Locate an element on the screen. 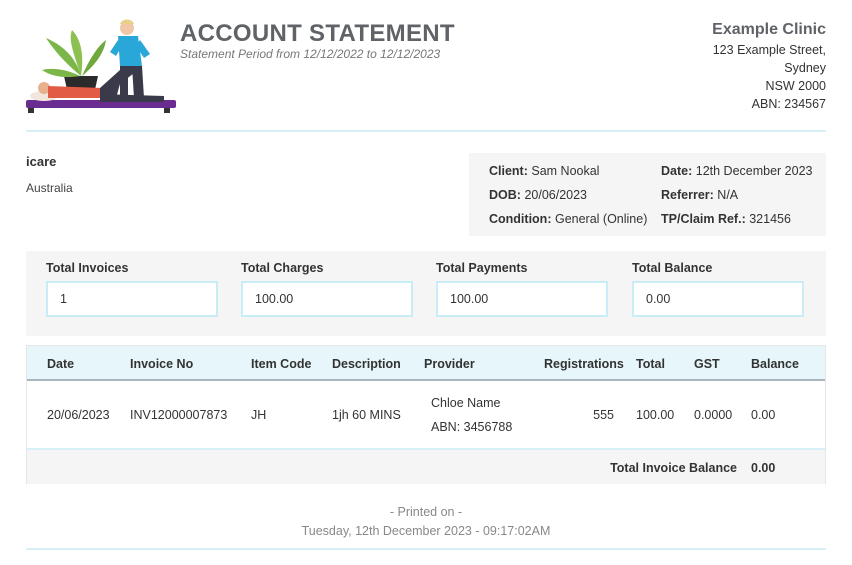  condition-detail: Condition: General (Online) is located at coordinates (568, 219).